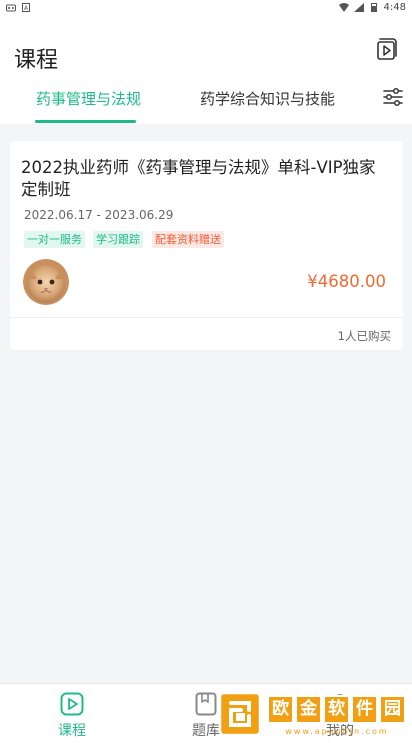 The height and width of the screenshot is (743, 412). Describe the element at coordinates (18, 7) in the screenshot. I see `status-left: A` at that location.